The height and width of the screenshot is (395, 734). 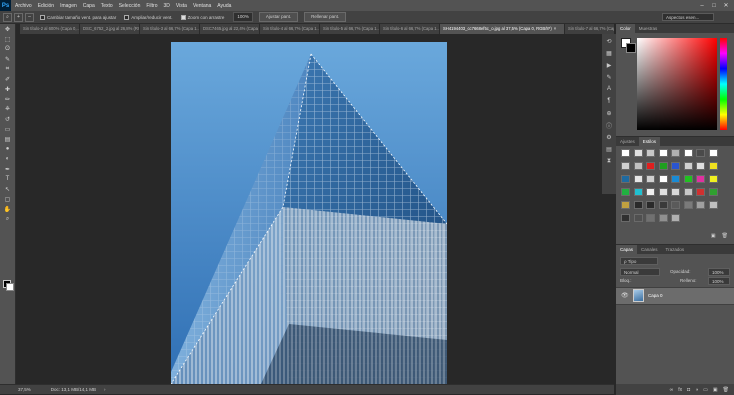 What do you see at coordinates (42, 17) in the screenshot?
I see `resize-windows-checkbox` at bounding box center [42, 17].